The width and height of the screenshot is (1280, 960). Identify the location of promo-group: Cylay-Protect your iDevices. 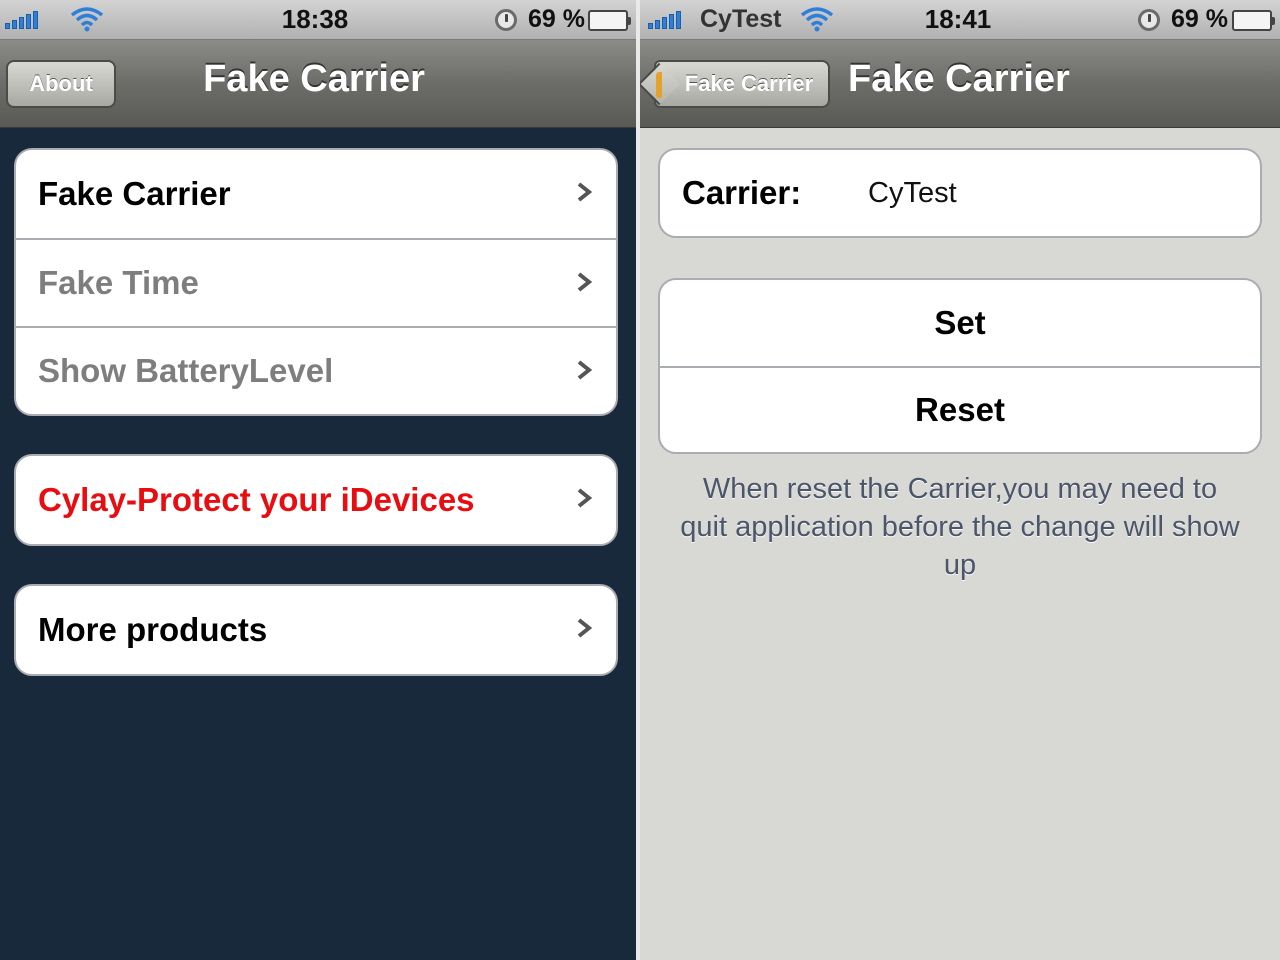
(316, 500).